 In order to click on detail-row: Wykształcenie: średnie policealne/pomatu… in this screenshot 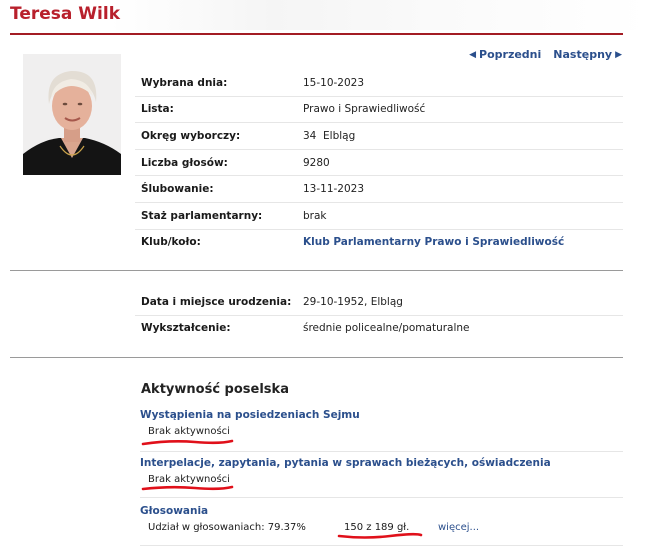, I will do `click(379, 329)`.